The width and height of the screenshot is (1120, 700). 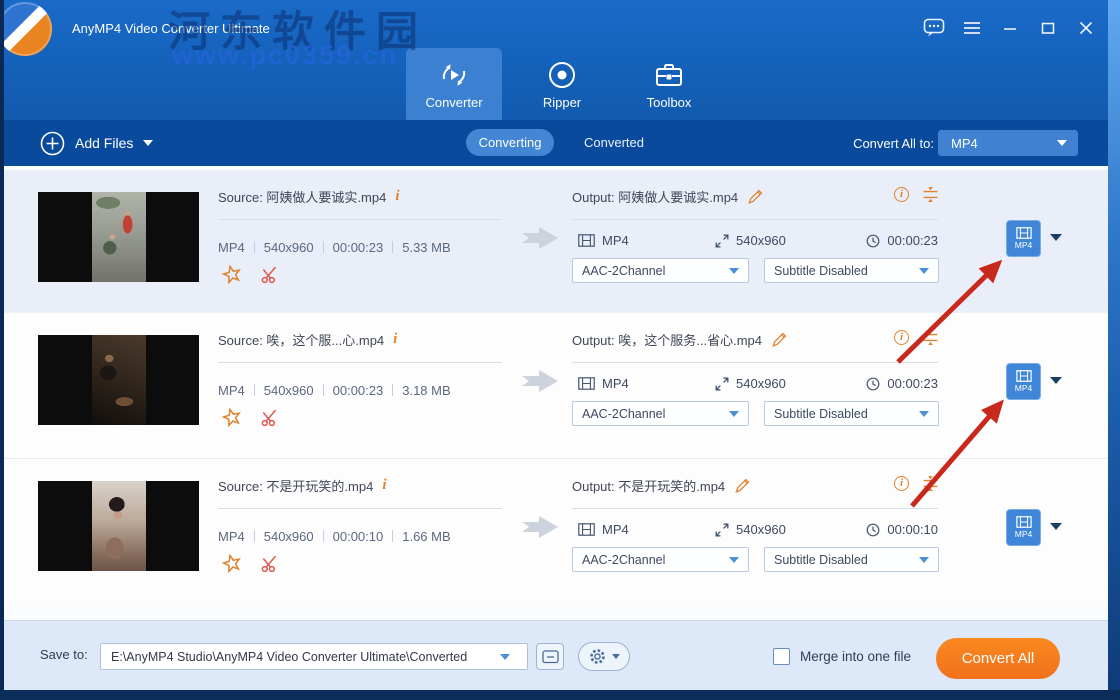 I want to click on tab-toolbox: Toolbox, so click(x=669, y=84).